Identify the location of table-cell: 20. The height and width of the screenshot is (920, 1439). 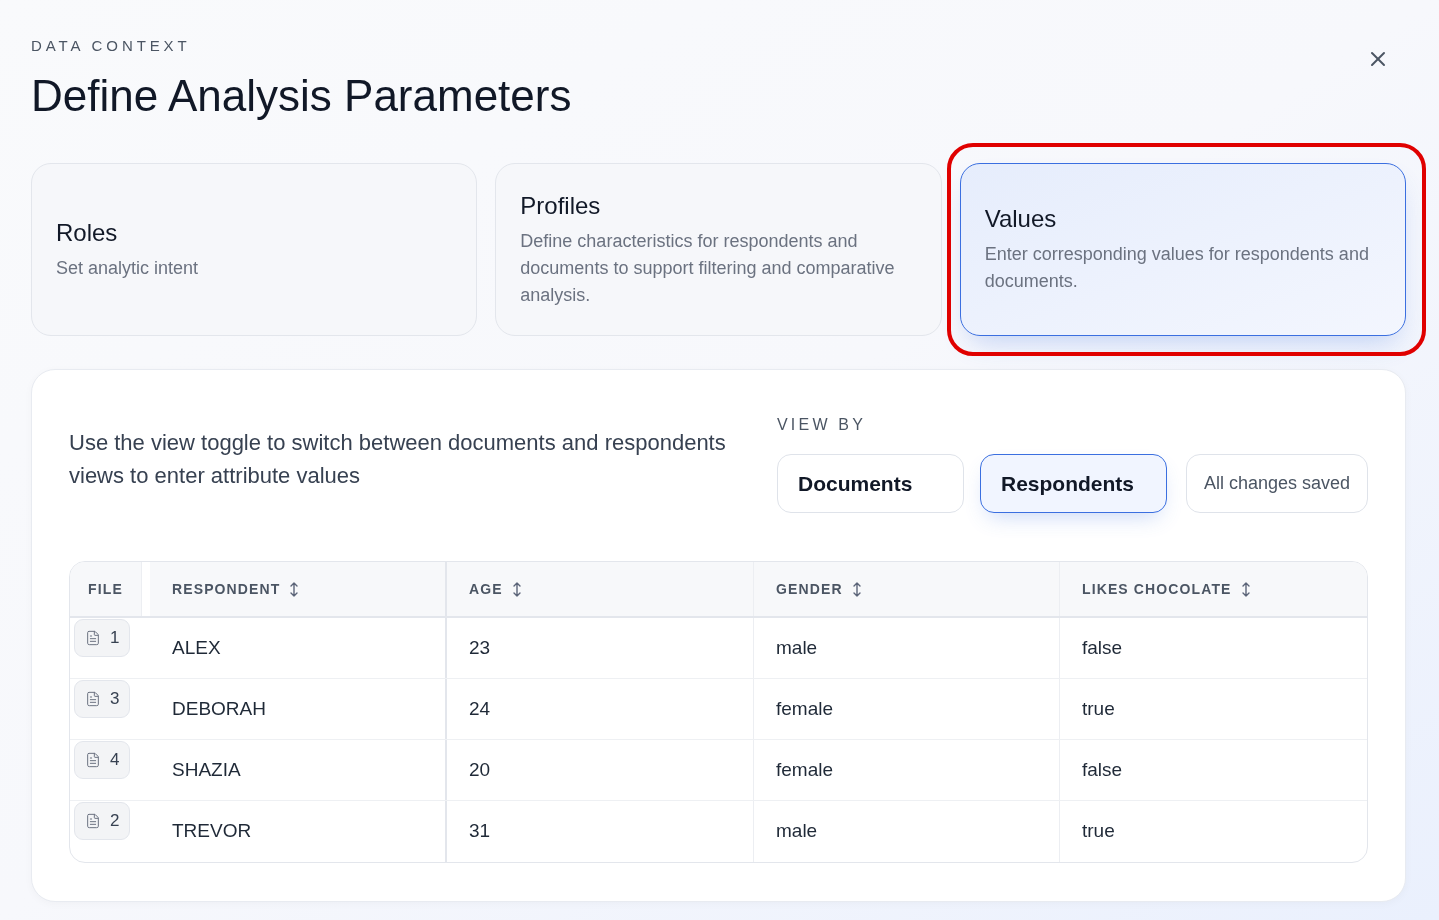
(600, 770).